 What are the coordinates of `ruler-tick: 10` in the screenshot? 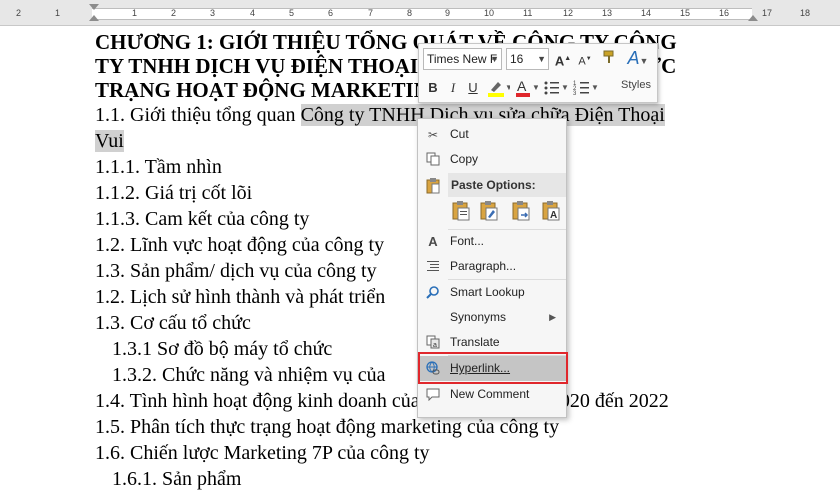 It's located at (489, 13).